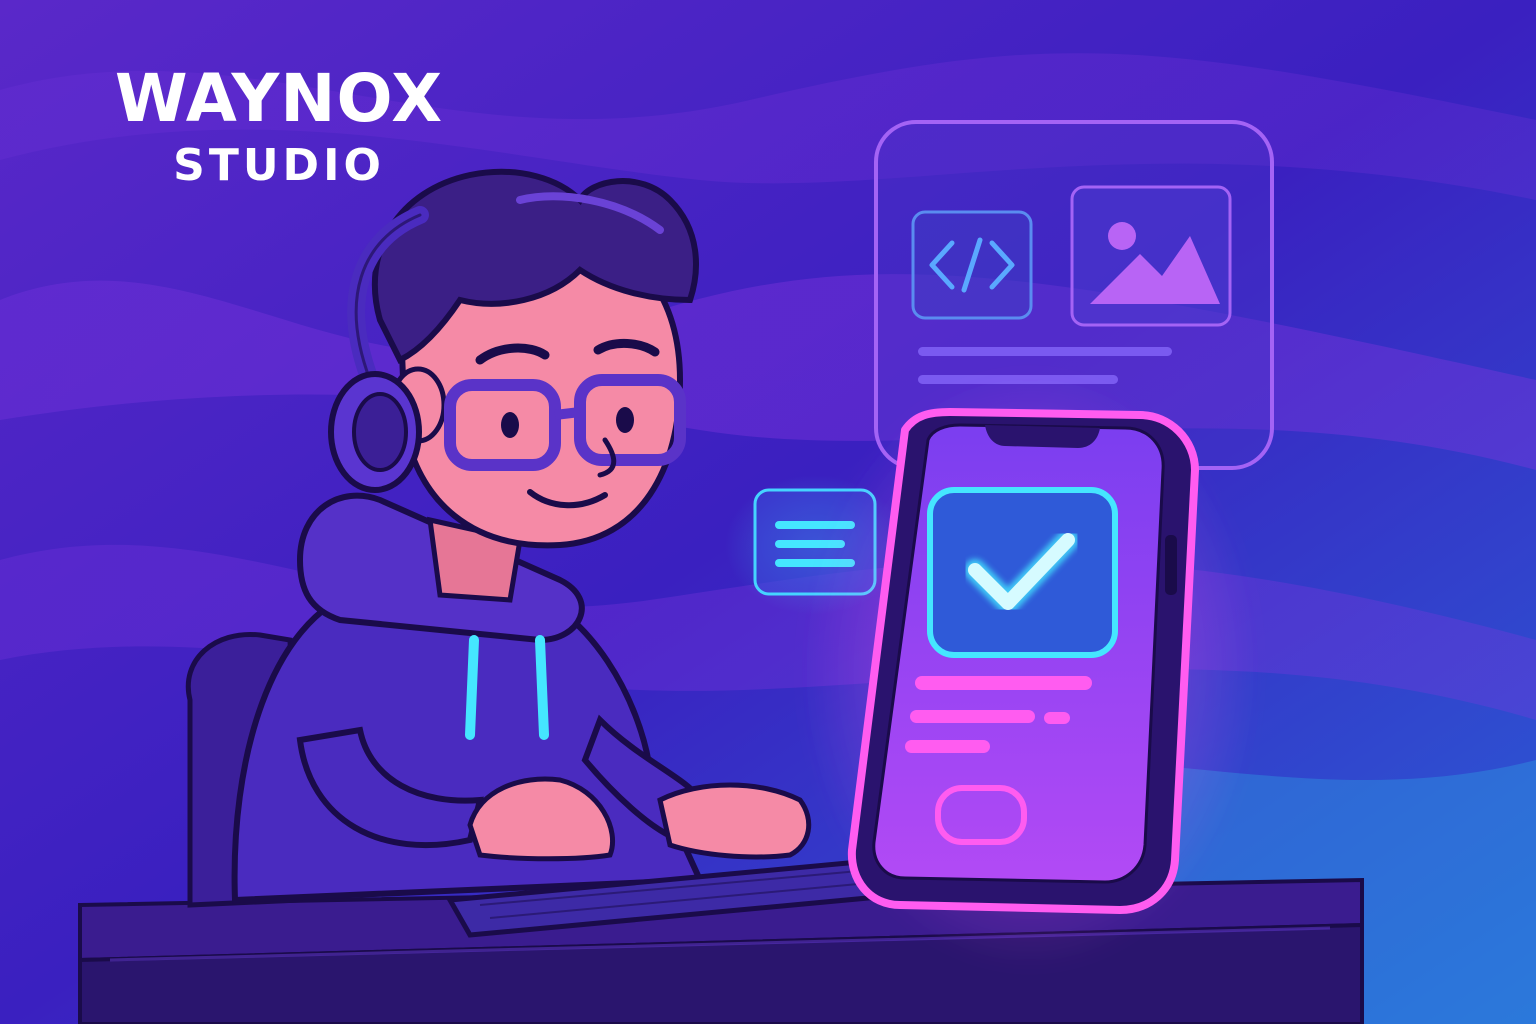 Image resolution: width=1536 pixels, height=1024 pixels. What do you see at coordinates (279, 165) in the screenshot?
I see `brand-subtitle: STUDIO` at bounding box center [279, 165].